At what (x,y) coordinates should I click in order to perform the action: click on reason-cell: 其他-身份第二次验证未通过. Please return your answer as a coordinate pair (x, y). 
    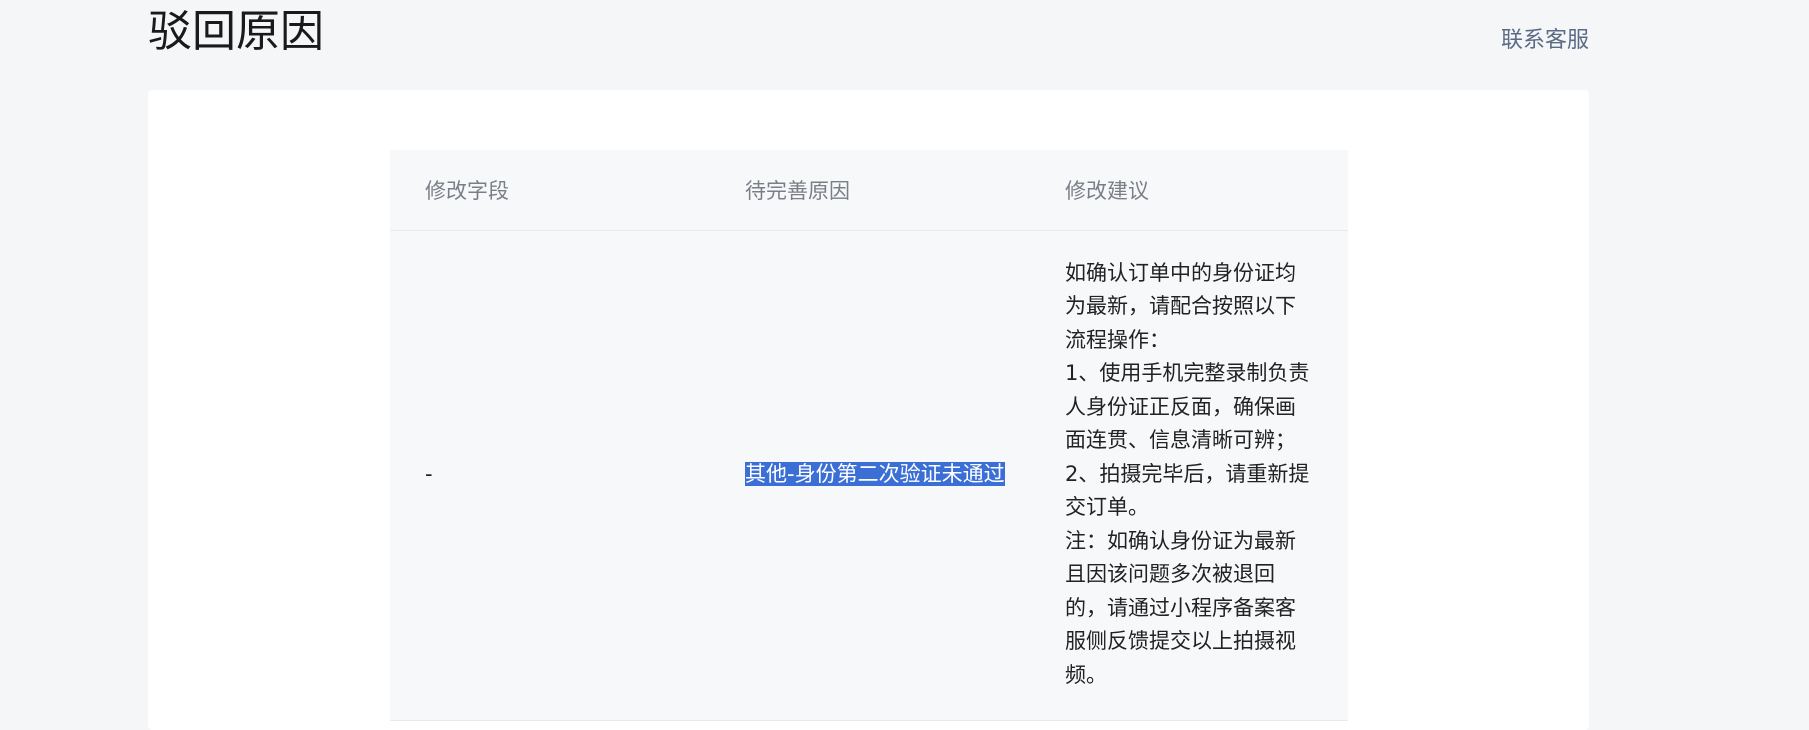
    Looking at the image, I should click on (870, 475).